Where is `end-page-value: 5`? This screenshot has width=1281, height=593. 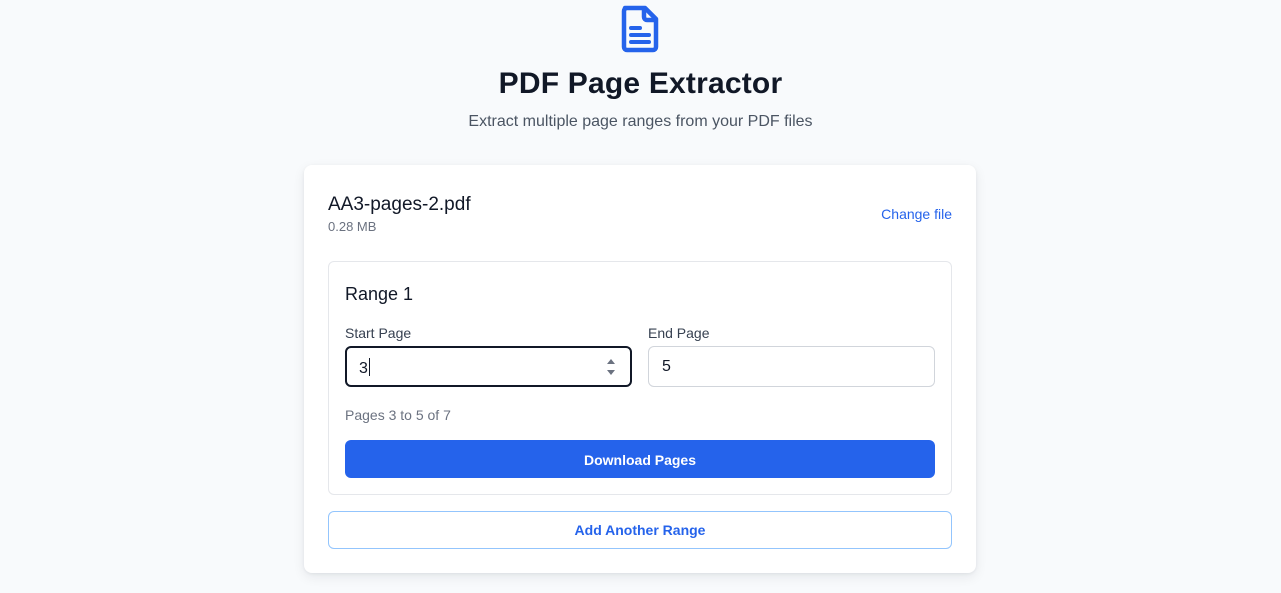
end-page-value: 5 is located at coordinates (666, 366).